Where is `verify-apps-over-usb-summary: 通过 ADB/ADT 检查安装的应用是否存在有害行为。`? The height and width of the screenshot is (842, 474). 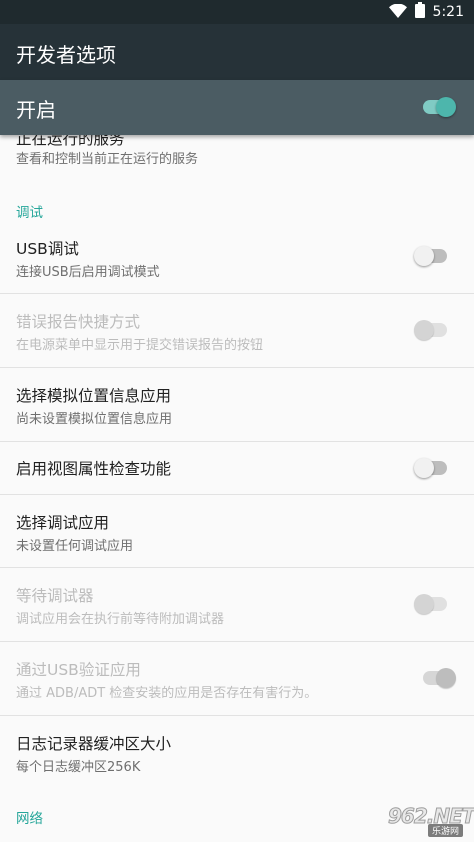 verify-apps-over-usb-summary: 通过 ADB/ADT 检查安装的应用是否存在有害行为。 is located at coordinates (167, 693).